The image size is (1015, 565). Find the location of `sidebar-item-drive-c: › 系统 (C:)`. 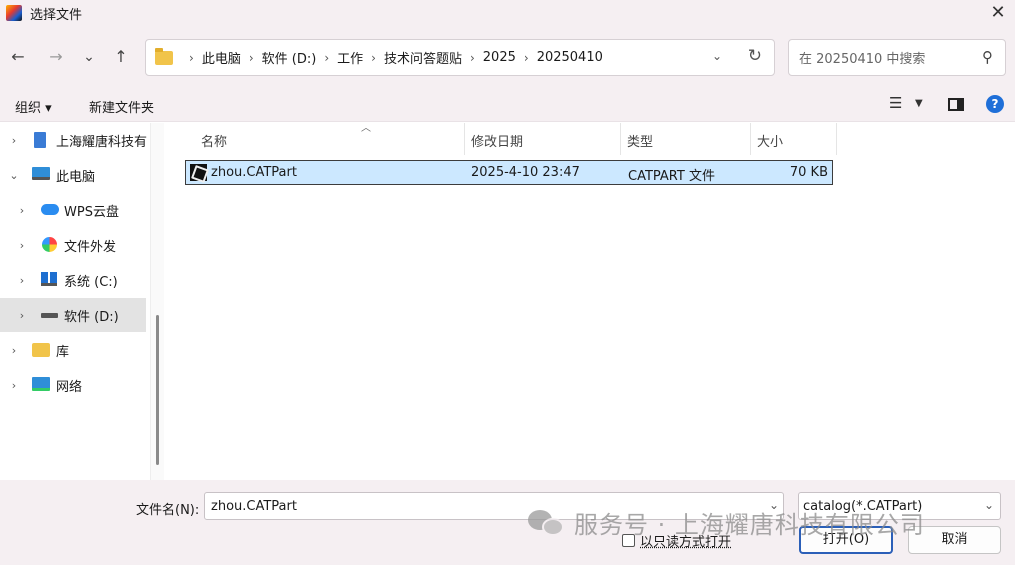

sidebar-item-drive-c: › 系统 (C:) is located at coordinates (73, 280).